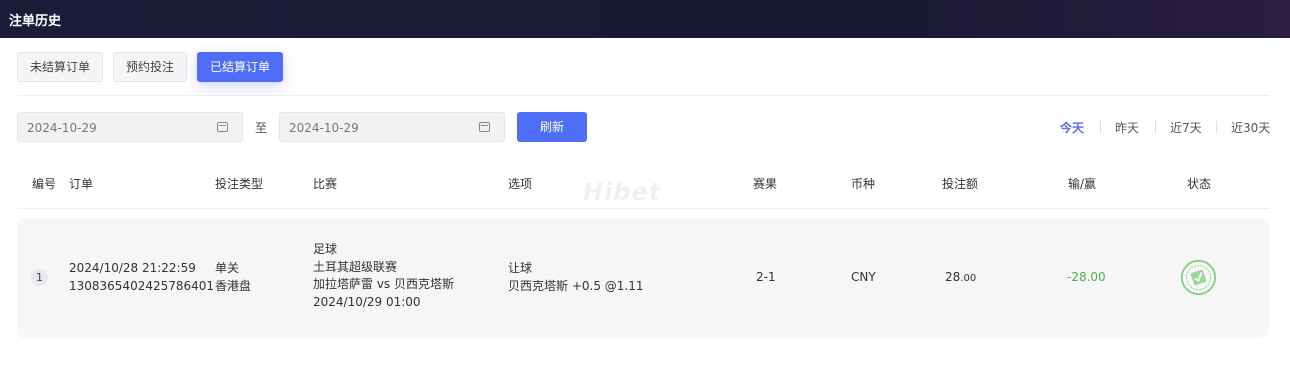  I want to click on date-to-value: 2024-10-29, so click(324, 128).